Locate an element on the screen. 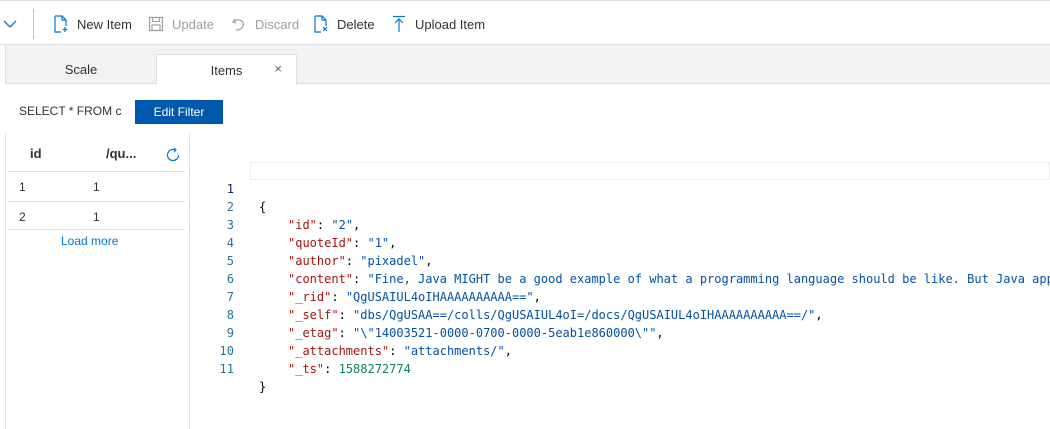  json-value: "pixadel" is located at coordinates (393, 261).